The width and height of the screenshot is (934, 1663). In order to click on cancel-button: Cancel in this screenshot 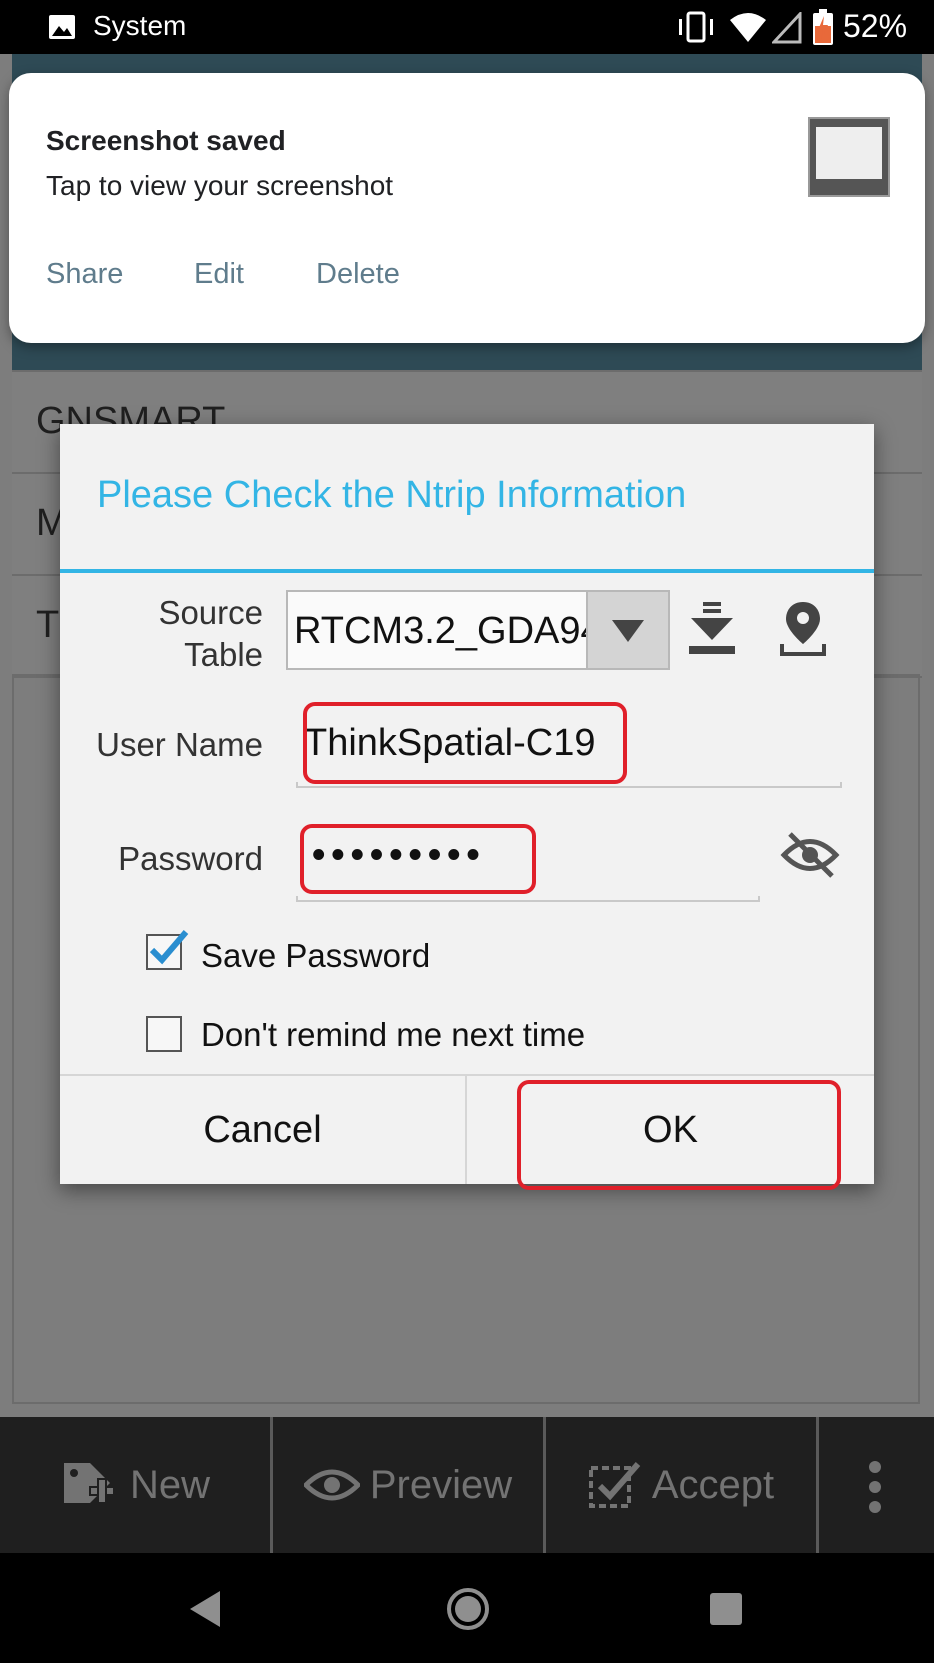, I will do `click(262, 1130)`.